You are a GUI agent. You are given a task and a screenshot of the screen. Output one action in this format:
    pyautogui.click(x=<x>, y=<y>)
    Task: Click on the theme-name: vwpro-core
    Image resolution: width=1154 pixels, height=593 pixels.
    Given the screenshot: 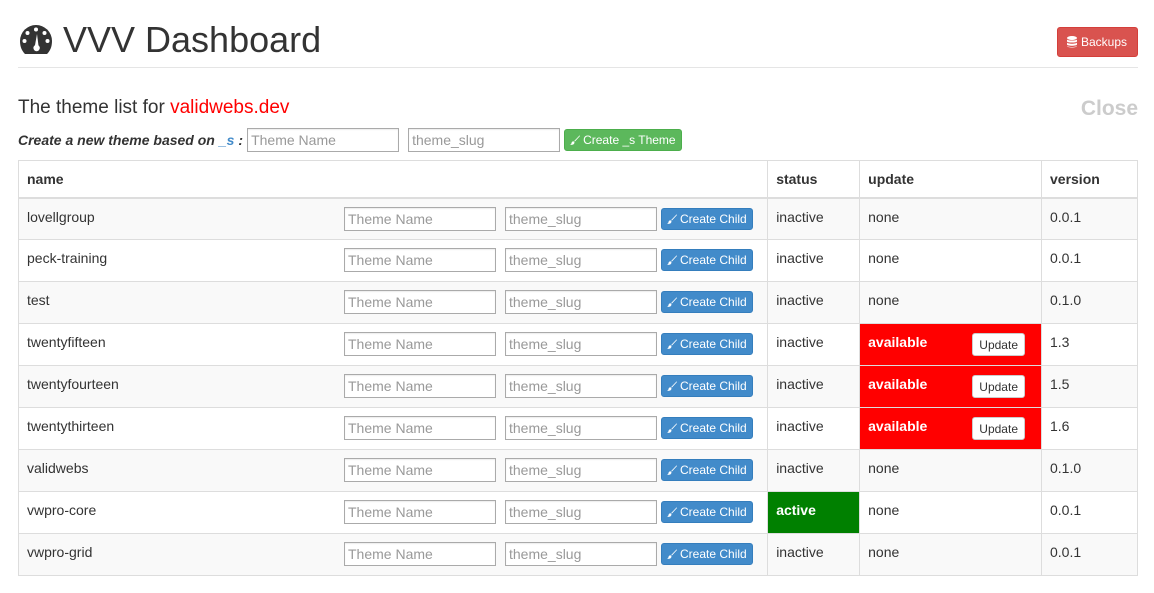 What is the action you would take?
    pyautogui.click(x=62, y=510)
    